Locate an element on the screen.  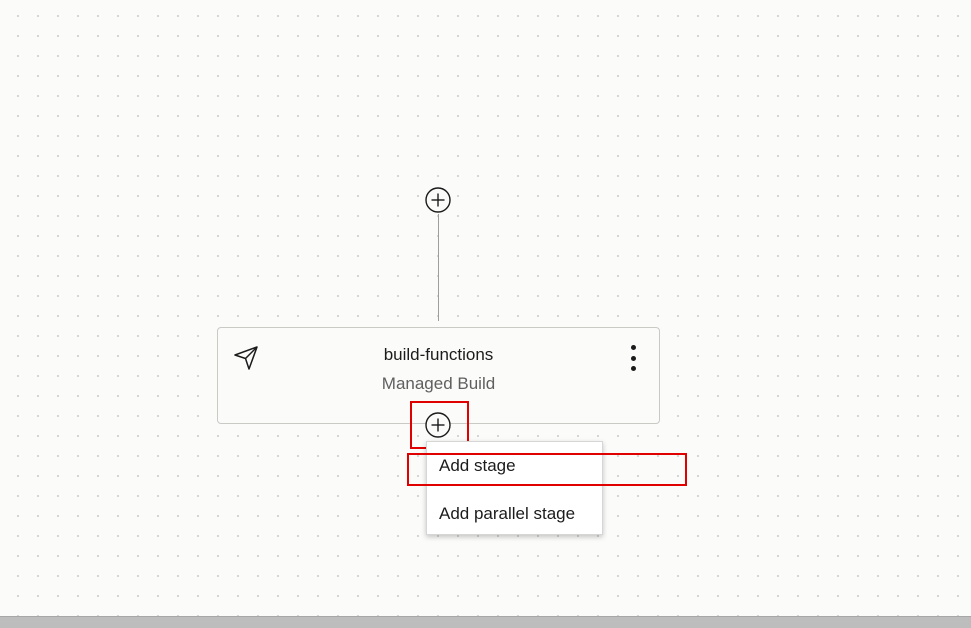
horizontal-scrollbar is located at coordinates (485, 622).